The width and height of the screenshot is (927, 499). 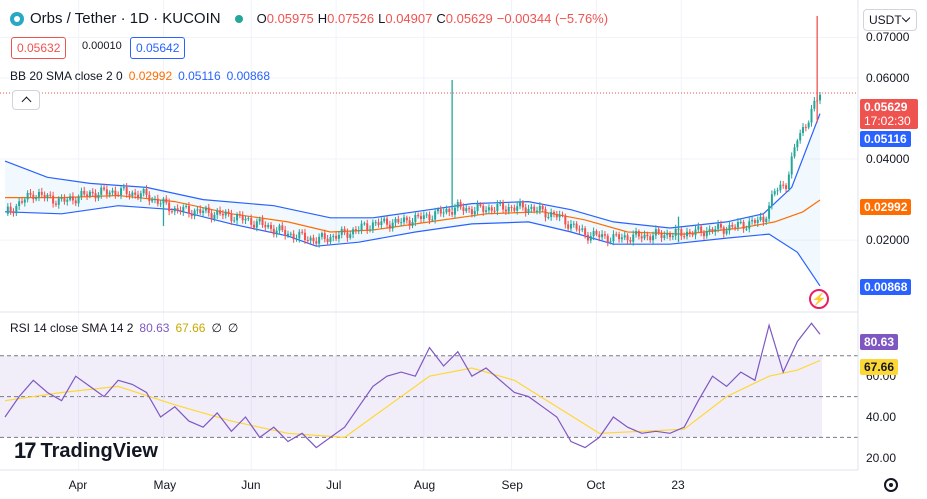 What do you see at coordinates (158, 48) in the screenshot?
I see `buy-price-button: 0.05642` at bounding box center [158, 48].